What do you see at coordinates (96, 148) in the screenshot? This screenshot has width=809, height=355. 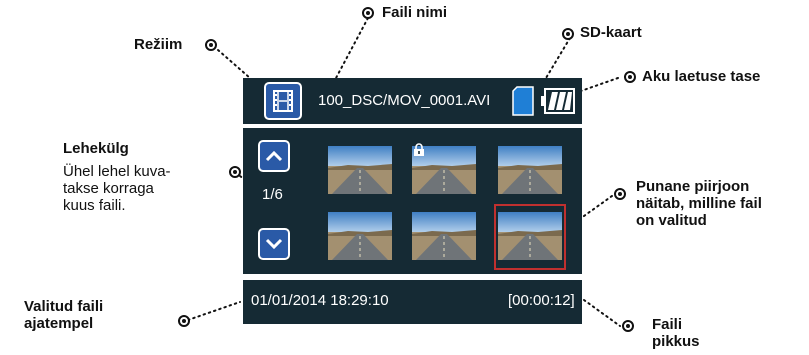 I see `page-callout-title: Lehekülg` at bounding box center [96, 148].